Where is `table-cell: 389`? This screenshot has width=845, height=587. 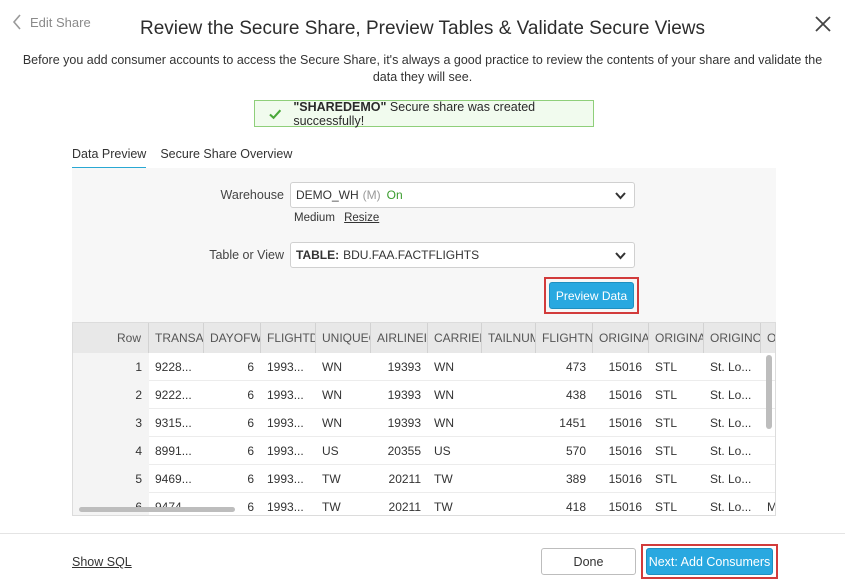
table-cell: 389 is located at coordinates (575, 479).